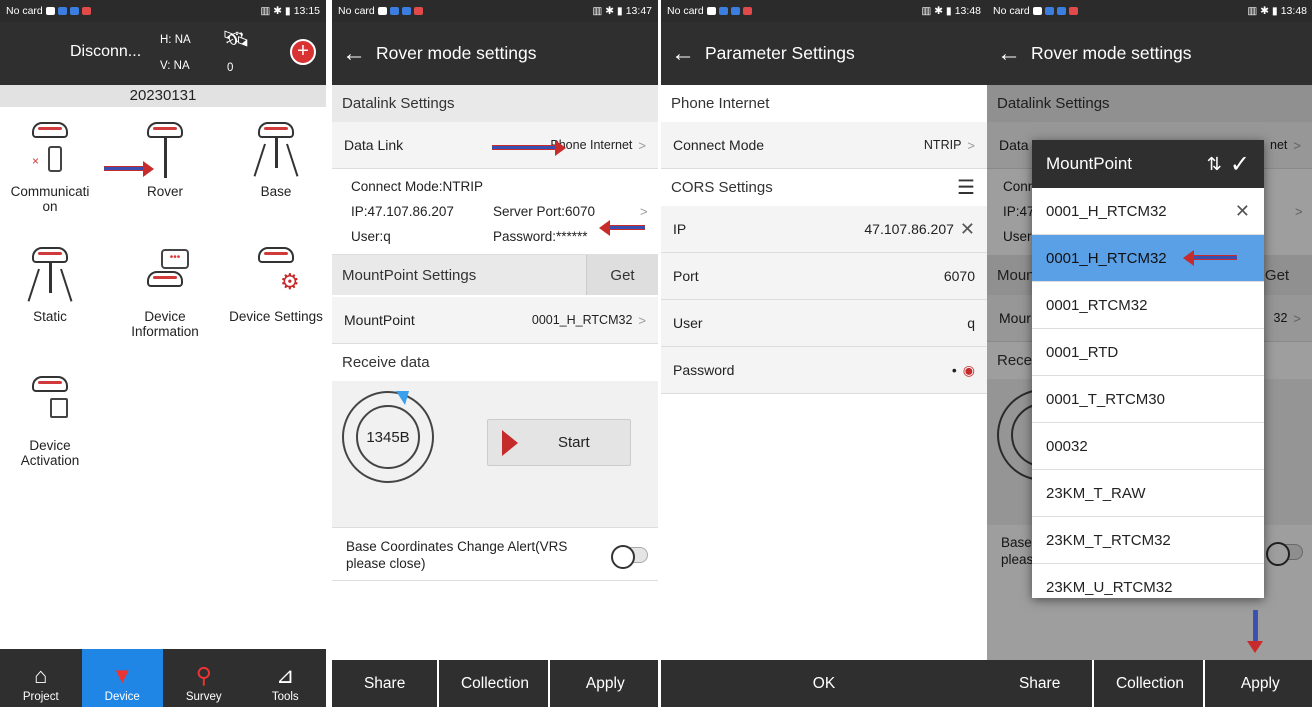  I want to click on tile-label: Rover, so click(164, 191).